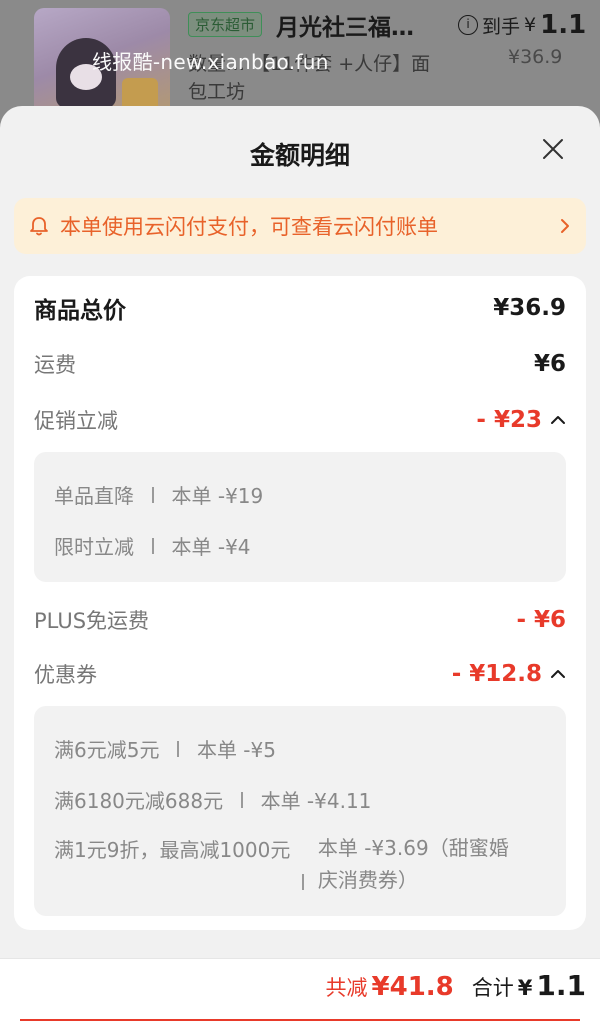 The height and width of the screenshot is (1021, 600). I want to click on promo-label: 促销立减, so click(76, 421).